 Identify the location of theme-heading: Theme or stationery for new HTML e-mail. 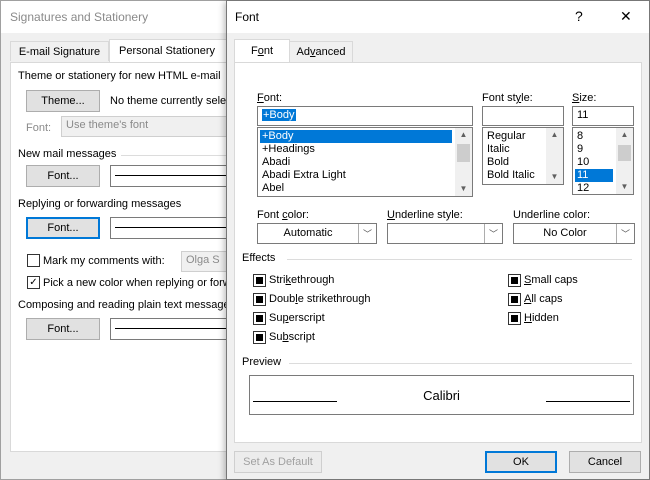
(119, 76).